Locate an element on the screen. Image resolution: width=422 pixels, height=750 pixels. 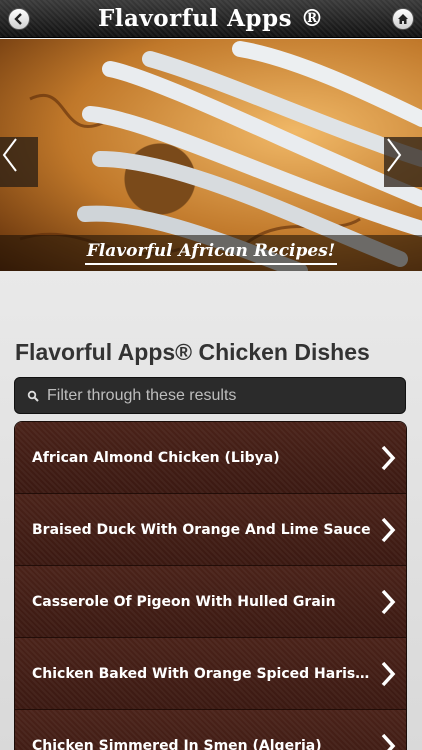
list-item-label: Chicken Simmered In Smen (Algeria) is located at coordinates (177, 743).